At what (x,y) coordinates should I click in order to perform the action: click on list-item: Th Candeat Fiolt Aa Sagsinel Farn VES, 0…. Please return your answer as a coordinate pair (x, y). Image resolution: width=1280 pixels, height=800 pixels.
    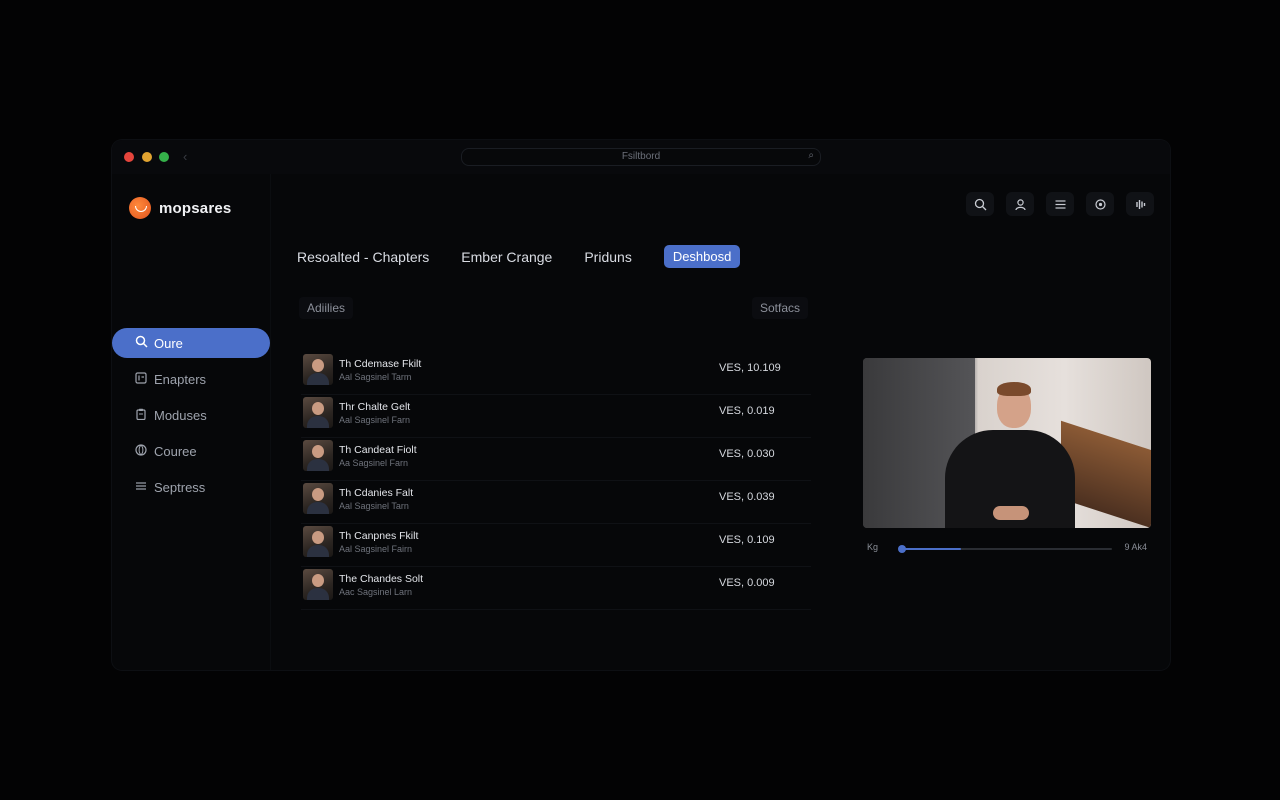
    Looking at the image, I should click on (556, 459).